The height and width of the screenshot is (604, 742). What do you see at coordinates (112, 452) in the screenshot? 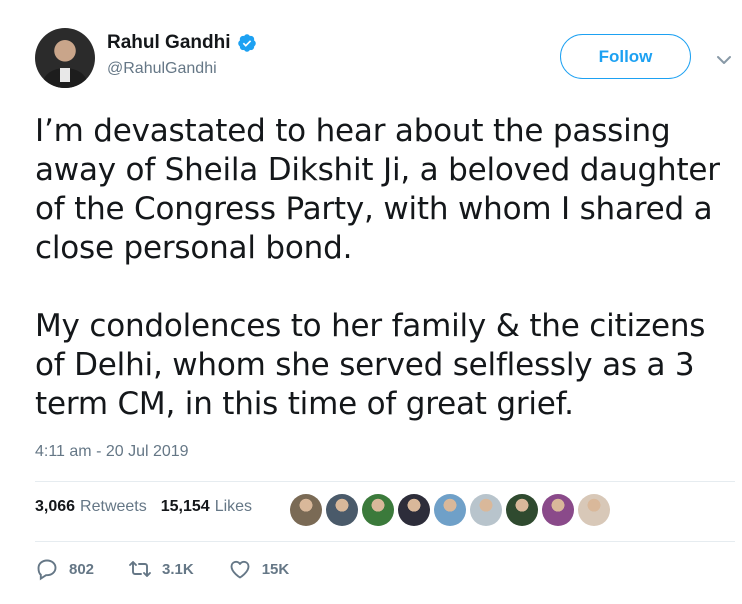
I see `tweet-timestamp: 4:11 am - 20 Jul 2019` at bounding box center [112, 452].